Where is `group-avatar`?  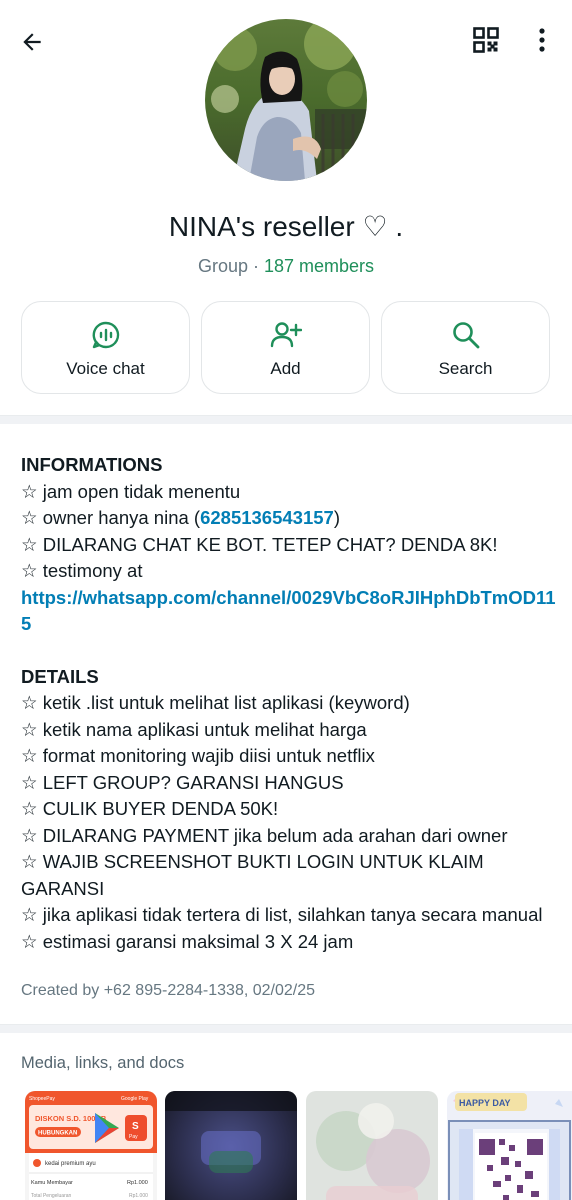
group-avatar is located at coordinates (286, 100).